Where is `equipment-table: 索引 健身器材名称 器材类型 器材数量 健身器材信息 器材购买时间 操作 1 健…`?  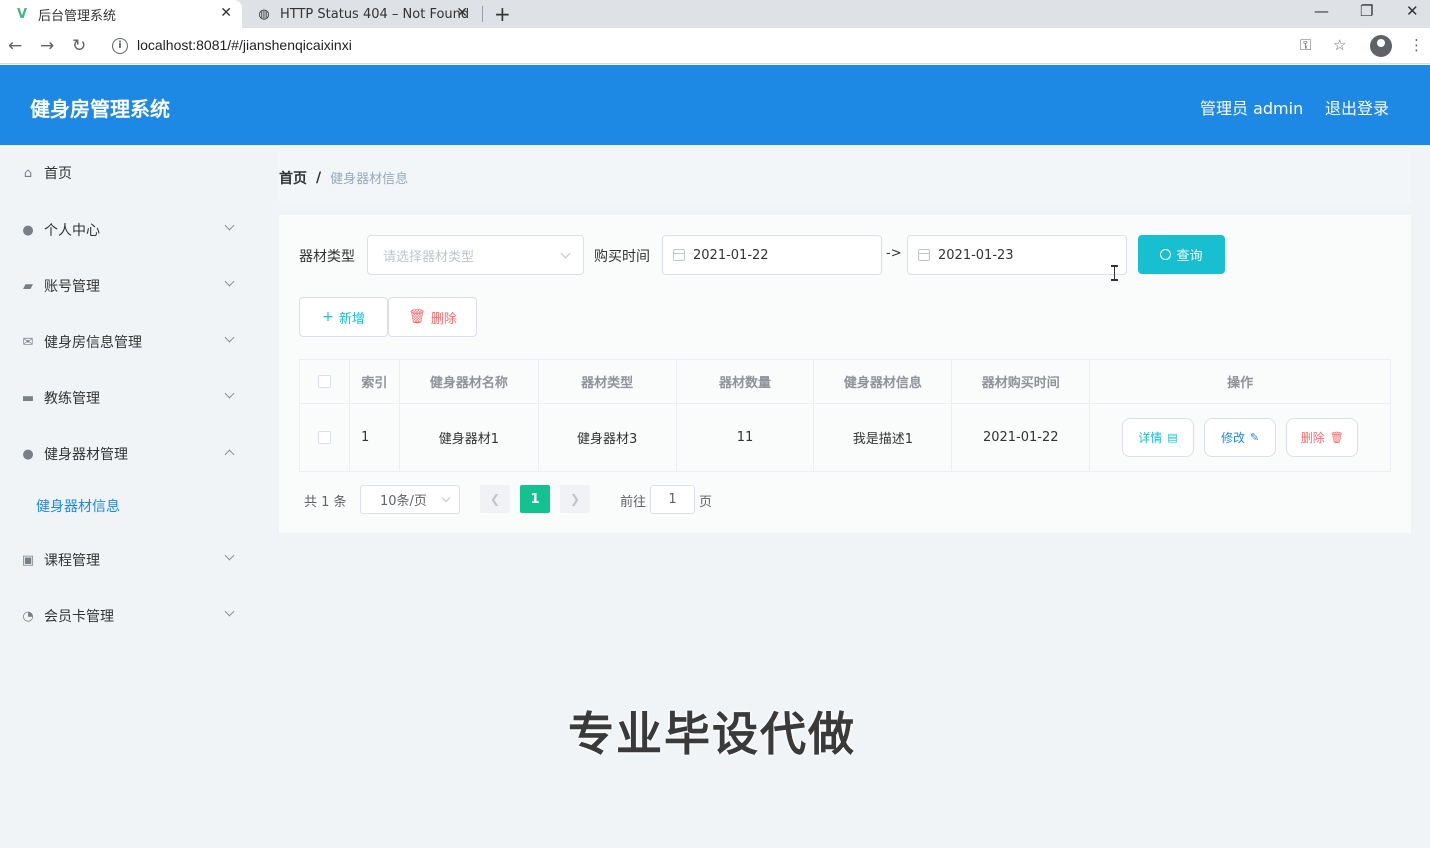
equipment-table: 索引 健身器材名称 器材类型 器材数量 健身器材信息 器材购买时间 操作 1 健… is located at coordinates (845, 415).